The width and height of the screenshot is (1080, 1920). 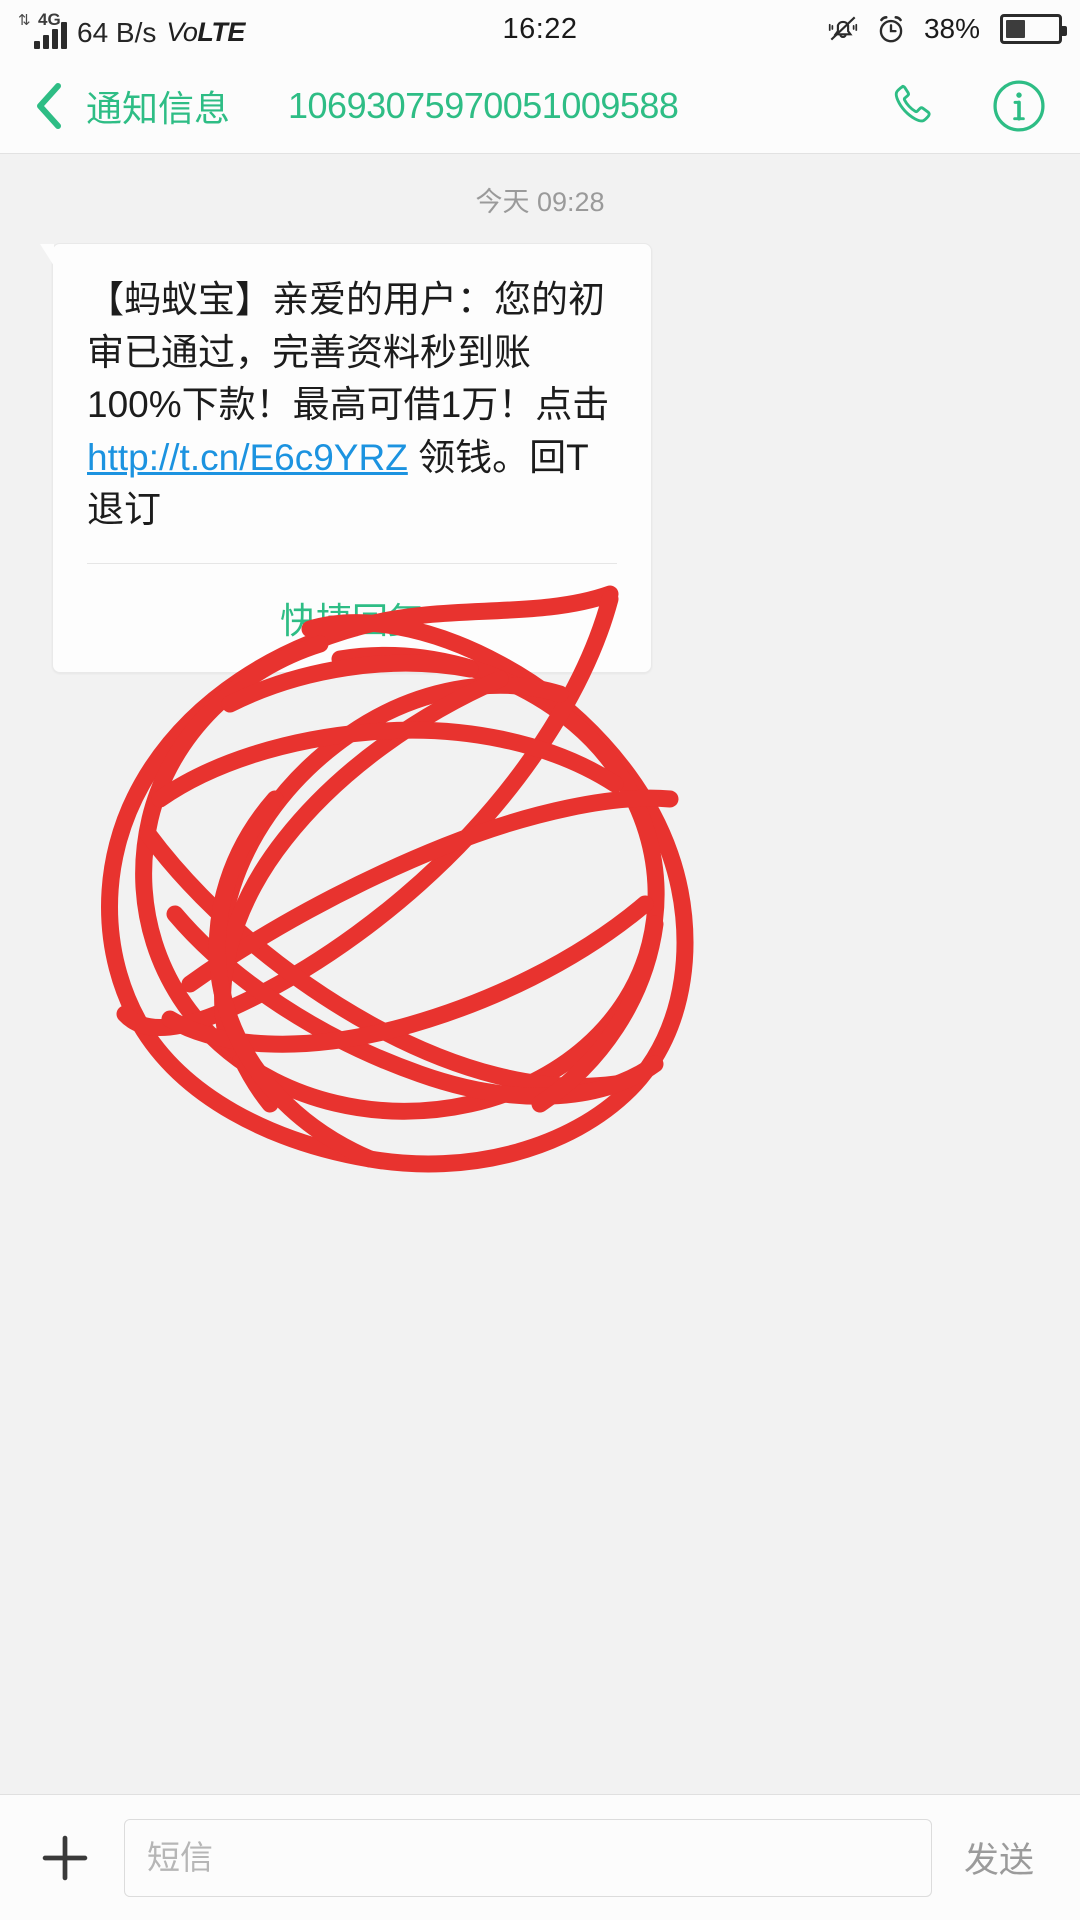 I want to click on day-timestamp: 今天 09:28, so click(x=540, y=202).